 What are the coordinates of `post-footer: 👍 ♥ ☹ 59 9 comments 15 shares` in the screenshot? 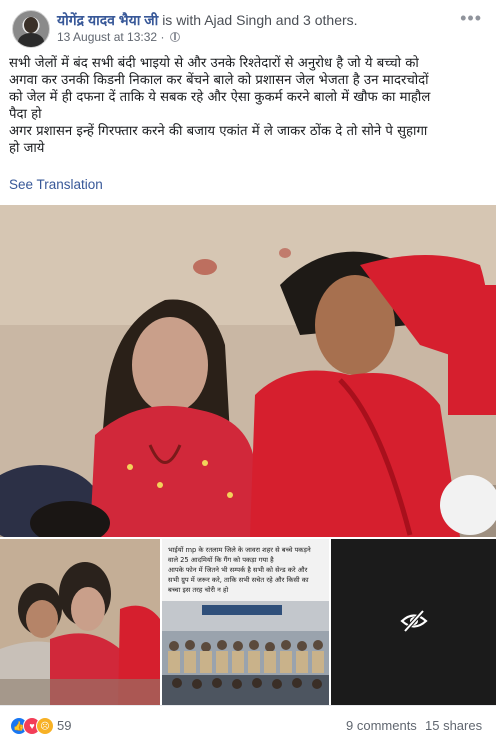 It's located at (248, 724).